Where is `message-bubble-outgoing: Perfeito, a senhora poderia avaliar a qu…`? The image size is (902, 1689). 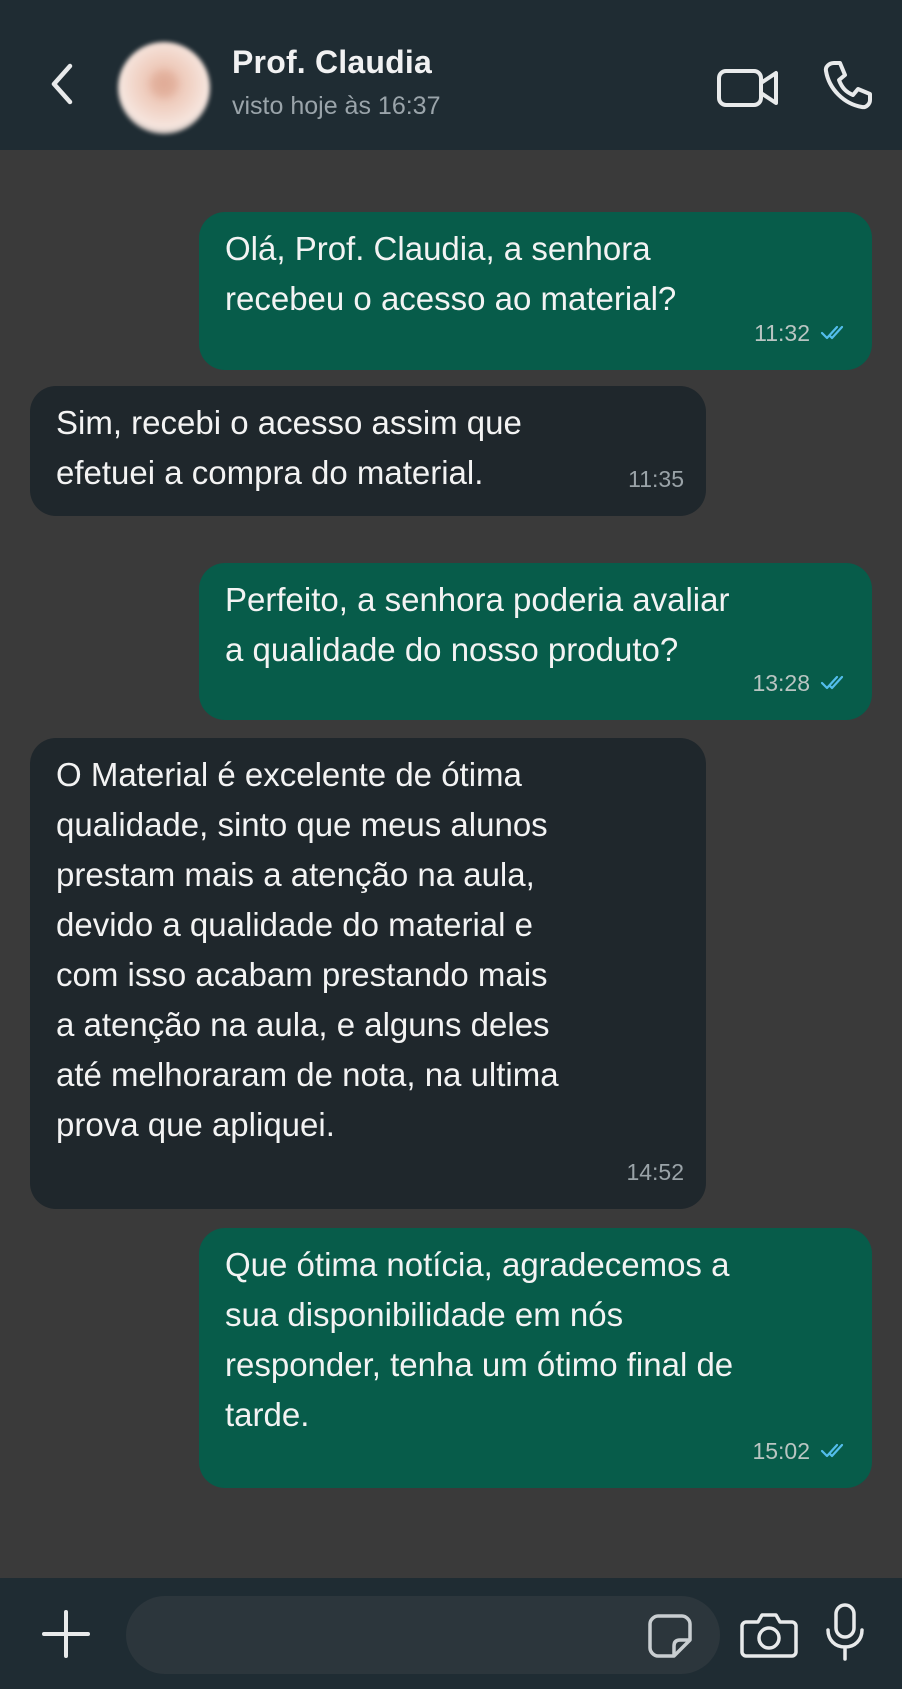 message-bubble-outgoing: Perfeito, a senhora poderia avaliar a qu… is located at coordinates (535, 641).